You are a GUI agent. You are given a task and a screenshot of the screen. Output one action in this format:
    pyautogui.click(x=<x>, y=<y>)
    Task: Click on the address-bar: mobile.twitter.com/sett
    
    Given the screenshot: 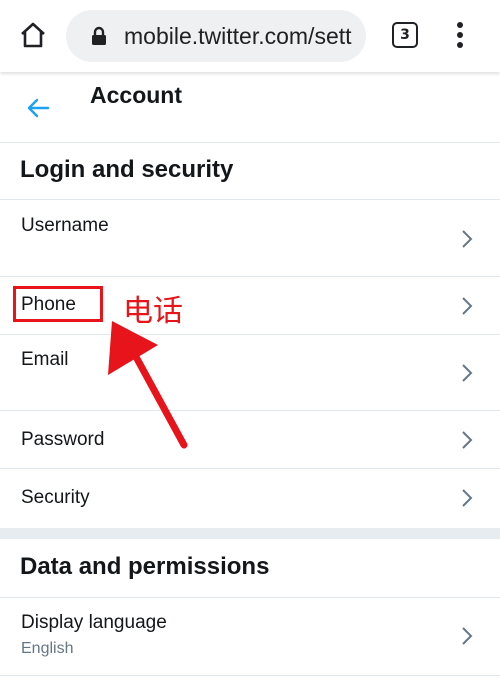 What is the action you would take?
    pyautogui.click(x=216, y=36)
    